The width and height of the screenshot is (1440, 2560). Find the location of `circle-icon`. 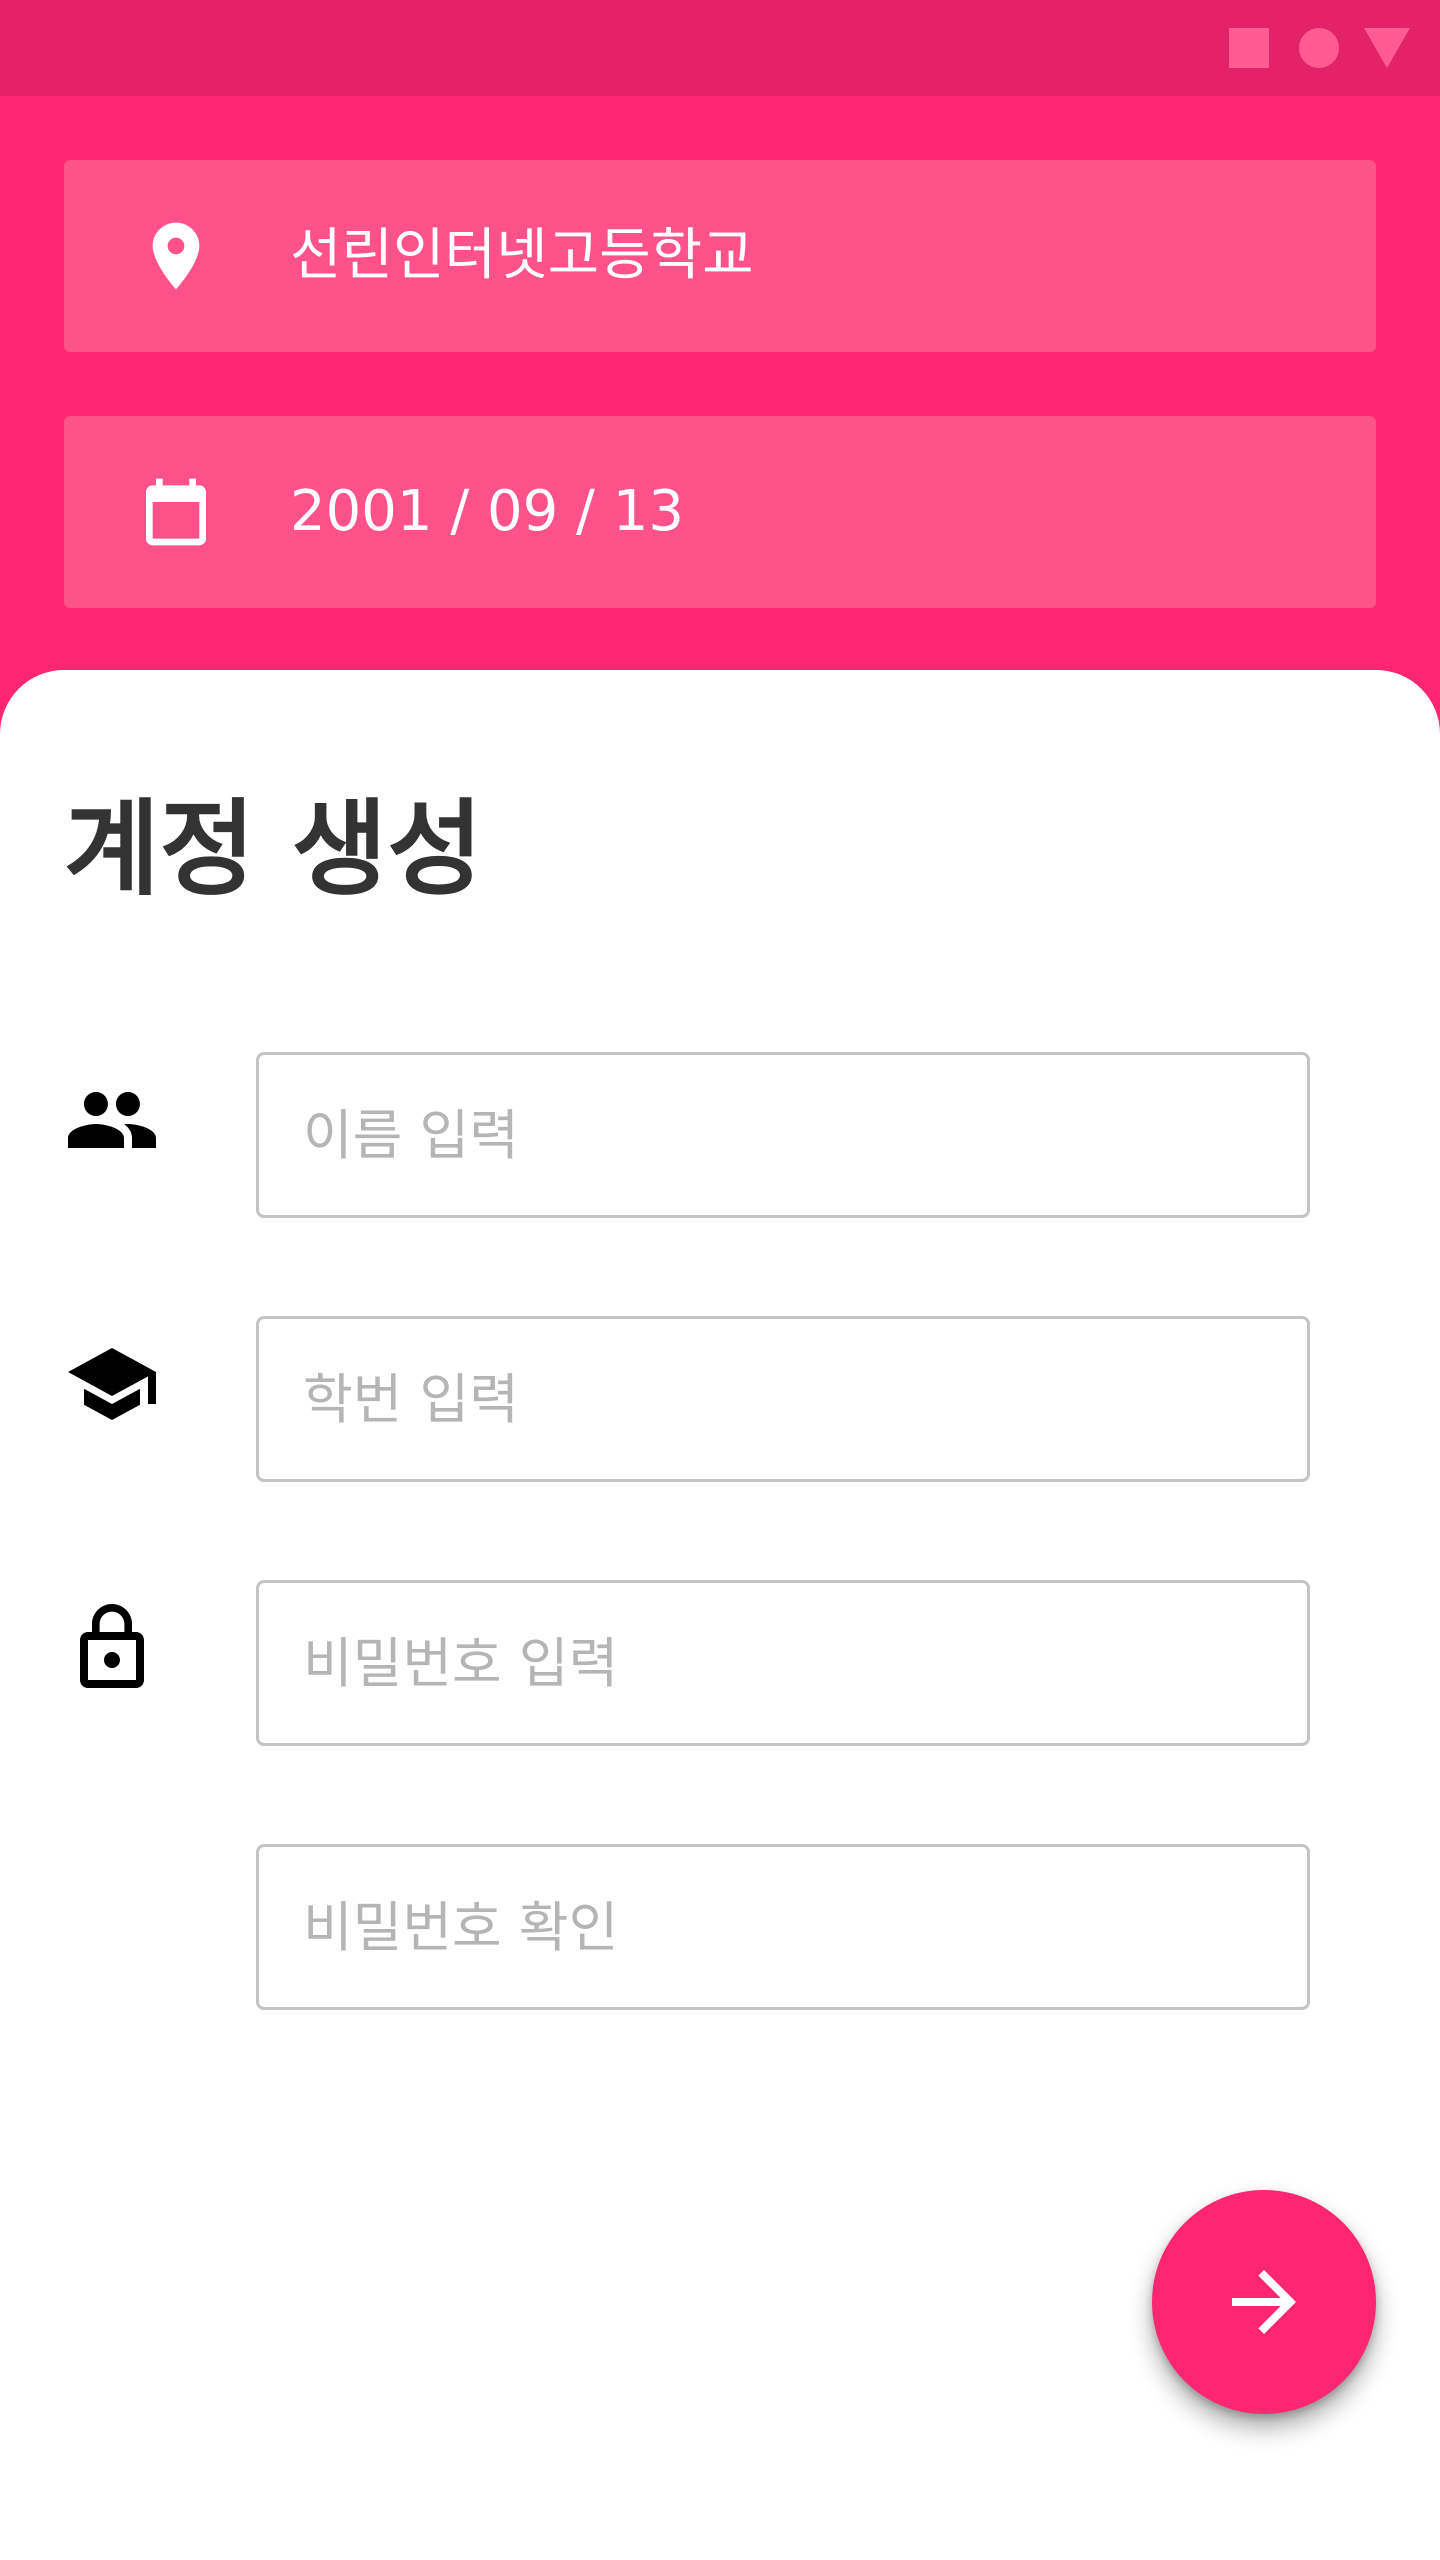

circle-icon is located at coordinates (1319, 48).